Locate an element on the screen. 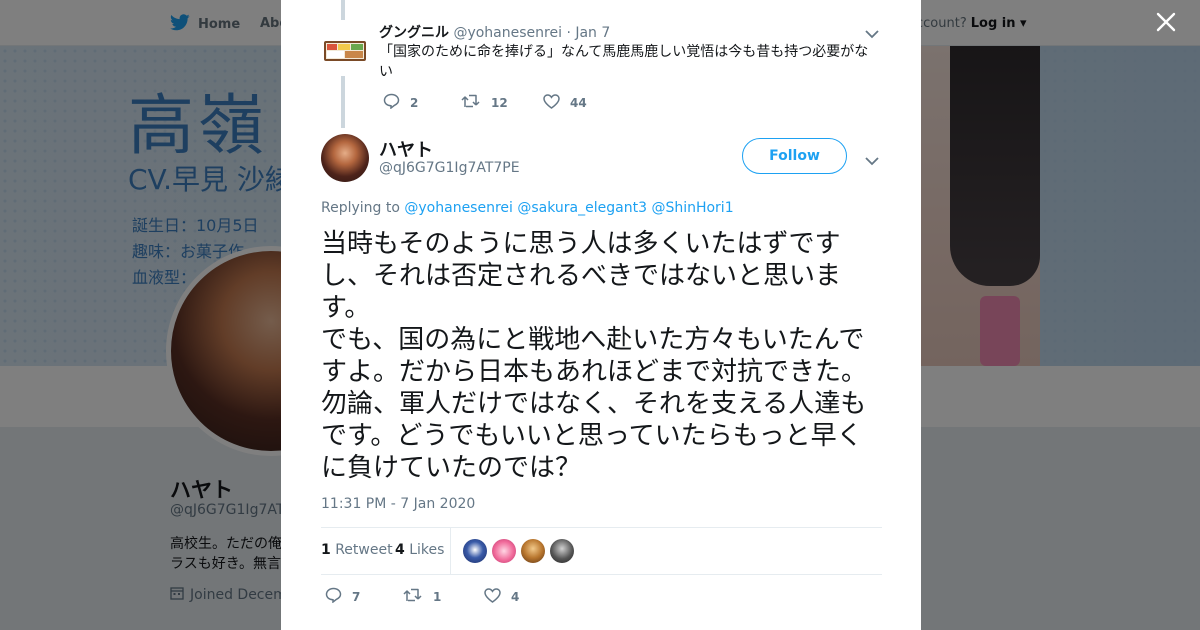 Image resolution: width=1200 pixels, height=630 pixels. parent-tweet-name: グングニル is located at coordinates (414, 33).